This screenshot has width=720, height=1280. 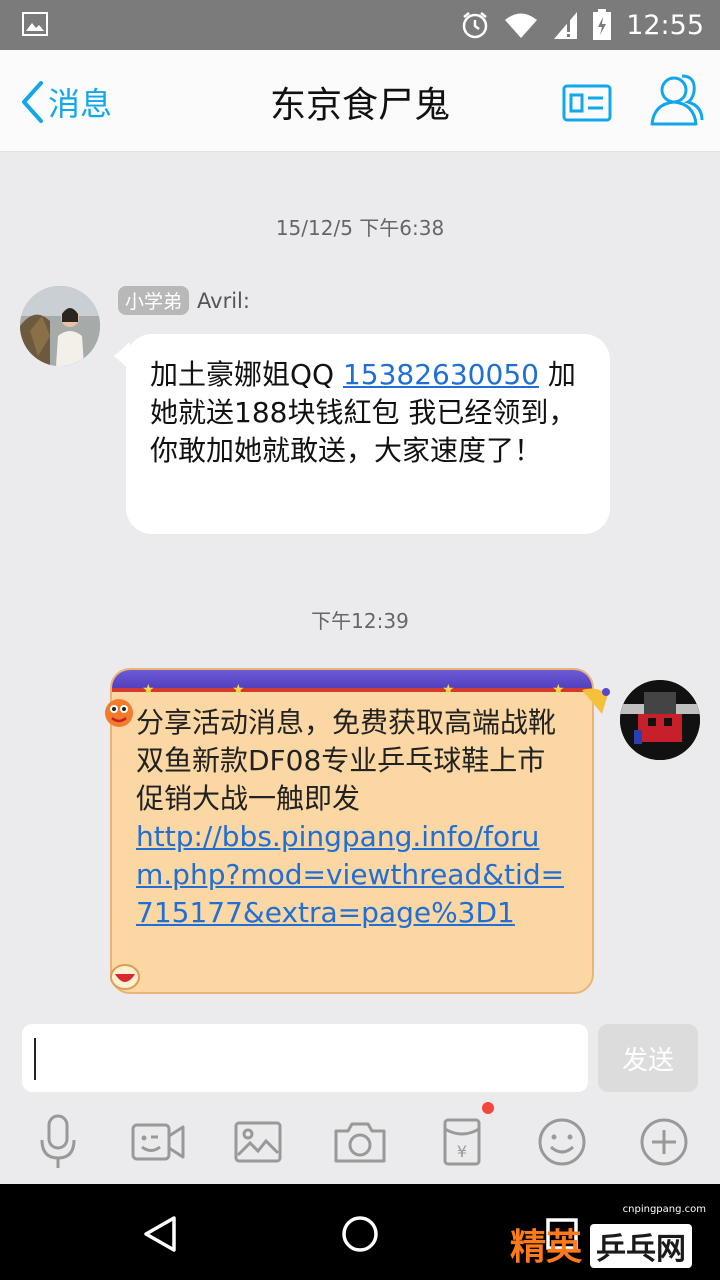 I want to click on sender-name: Avril:, so click(x=223, y=300).